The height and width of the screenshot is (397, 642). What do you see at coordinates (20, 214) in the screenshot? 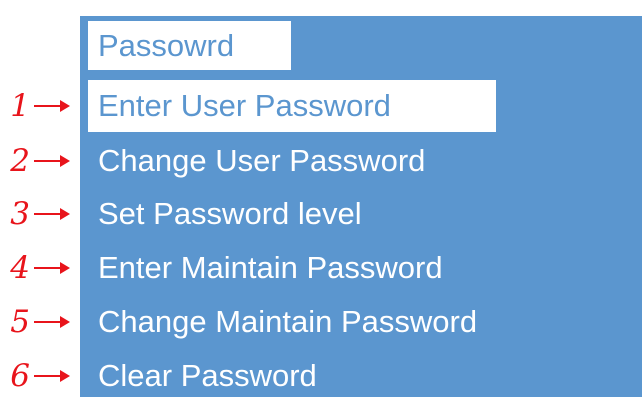
I see `annotation-number: 3` at bounding box center [20, 214].